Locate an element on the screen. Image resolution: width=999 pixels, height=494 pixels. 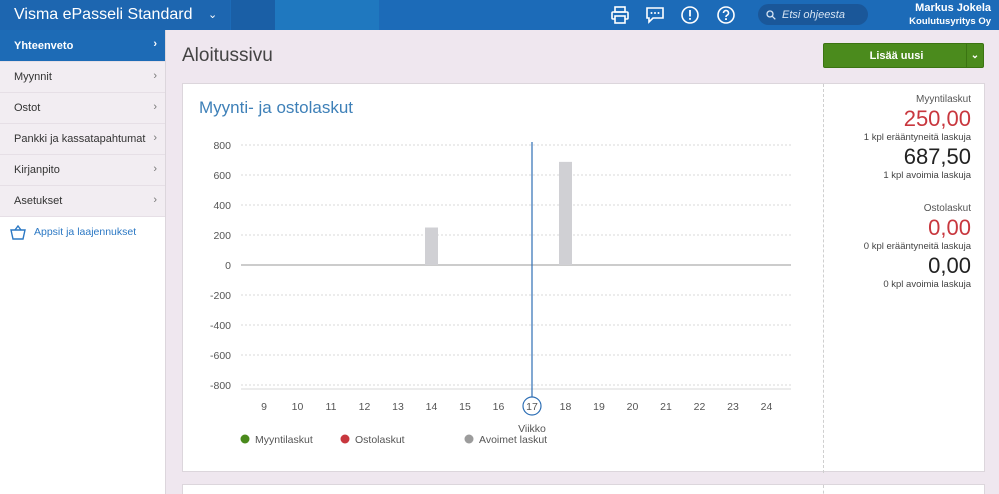
purchase-open-amount: 0,00 is located at coordinates (902, 265).